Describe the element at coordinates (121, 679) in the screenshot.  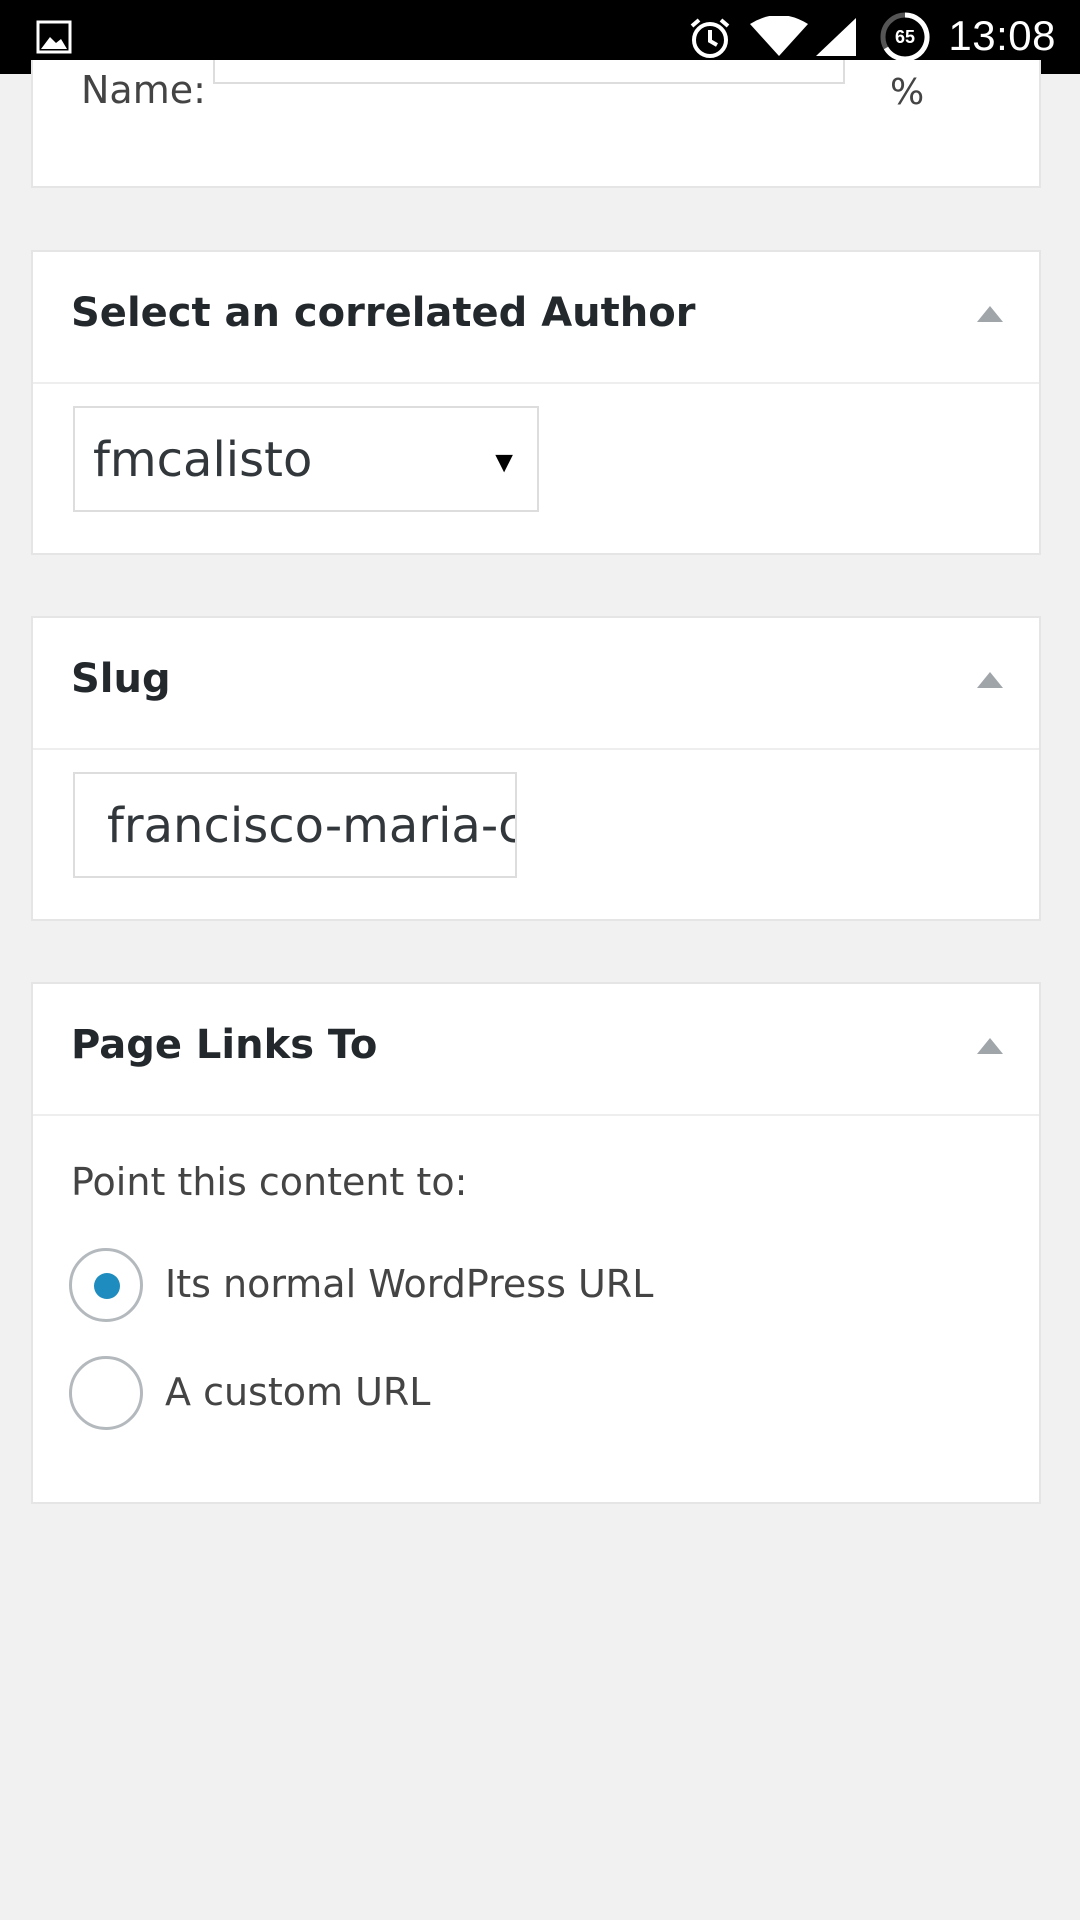
I see `slug-box-title: Slug` at that location.